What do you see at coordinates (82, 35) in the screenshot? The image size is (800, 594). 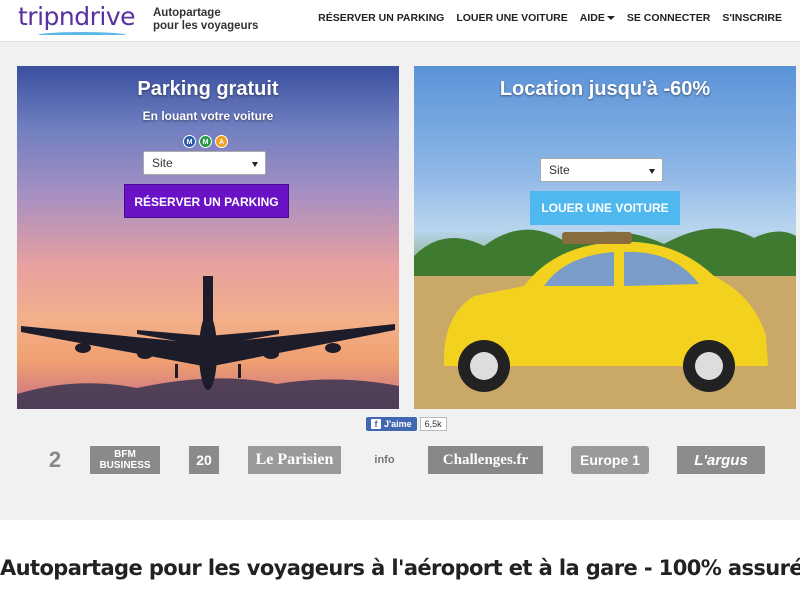 I see `logo-swoosh` at bounding box center [82, 35].